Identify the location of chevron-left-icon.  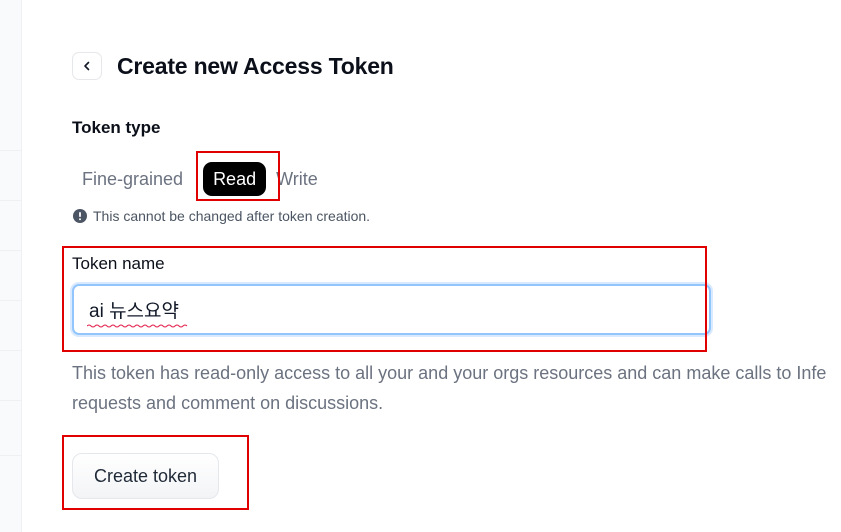
(87, 66).